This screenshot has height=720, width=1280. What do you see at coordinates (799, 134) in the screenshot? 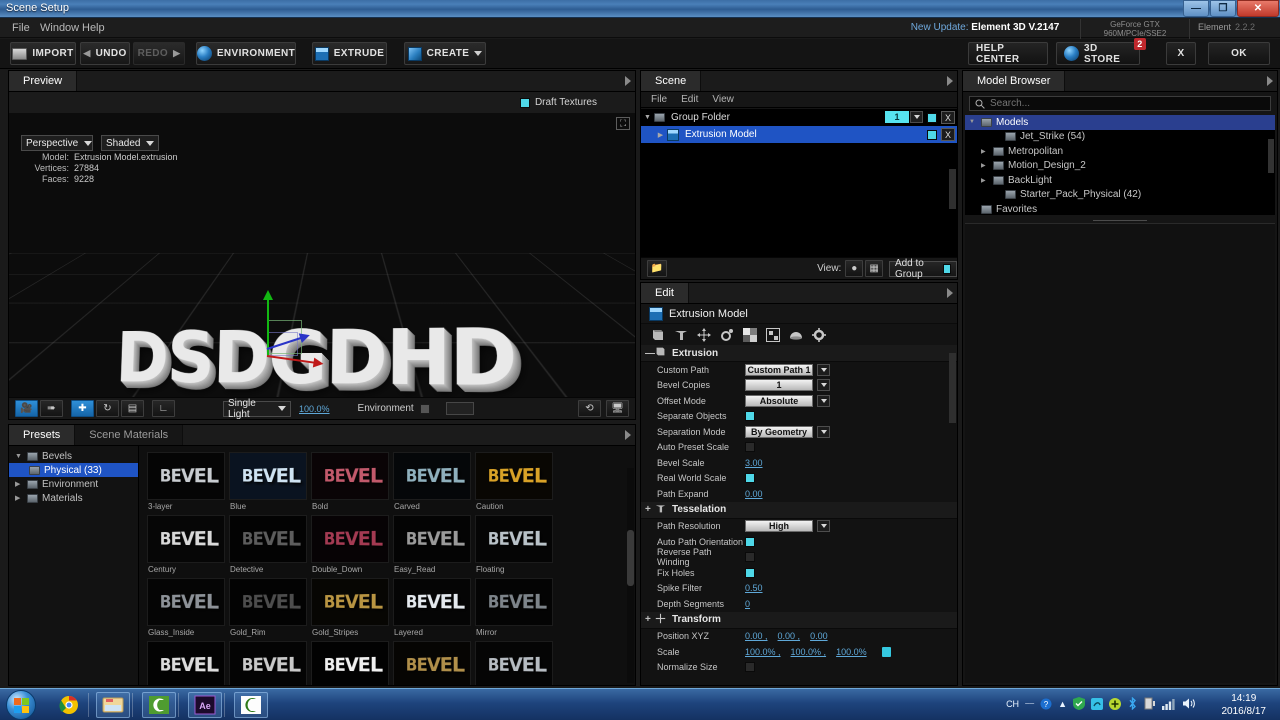
I see `scene-row-extrusion-model: ▶ Extrusion Model X` at bounding box center [799, 134].